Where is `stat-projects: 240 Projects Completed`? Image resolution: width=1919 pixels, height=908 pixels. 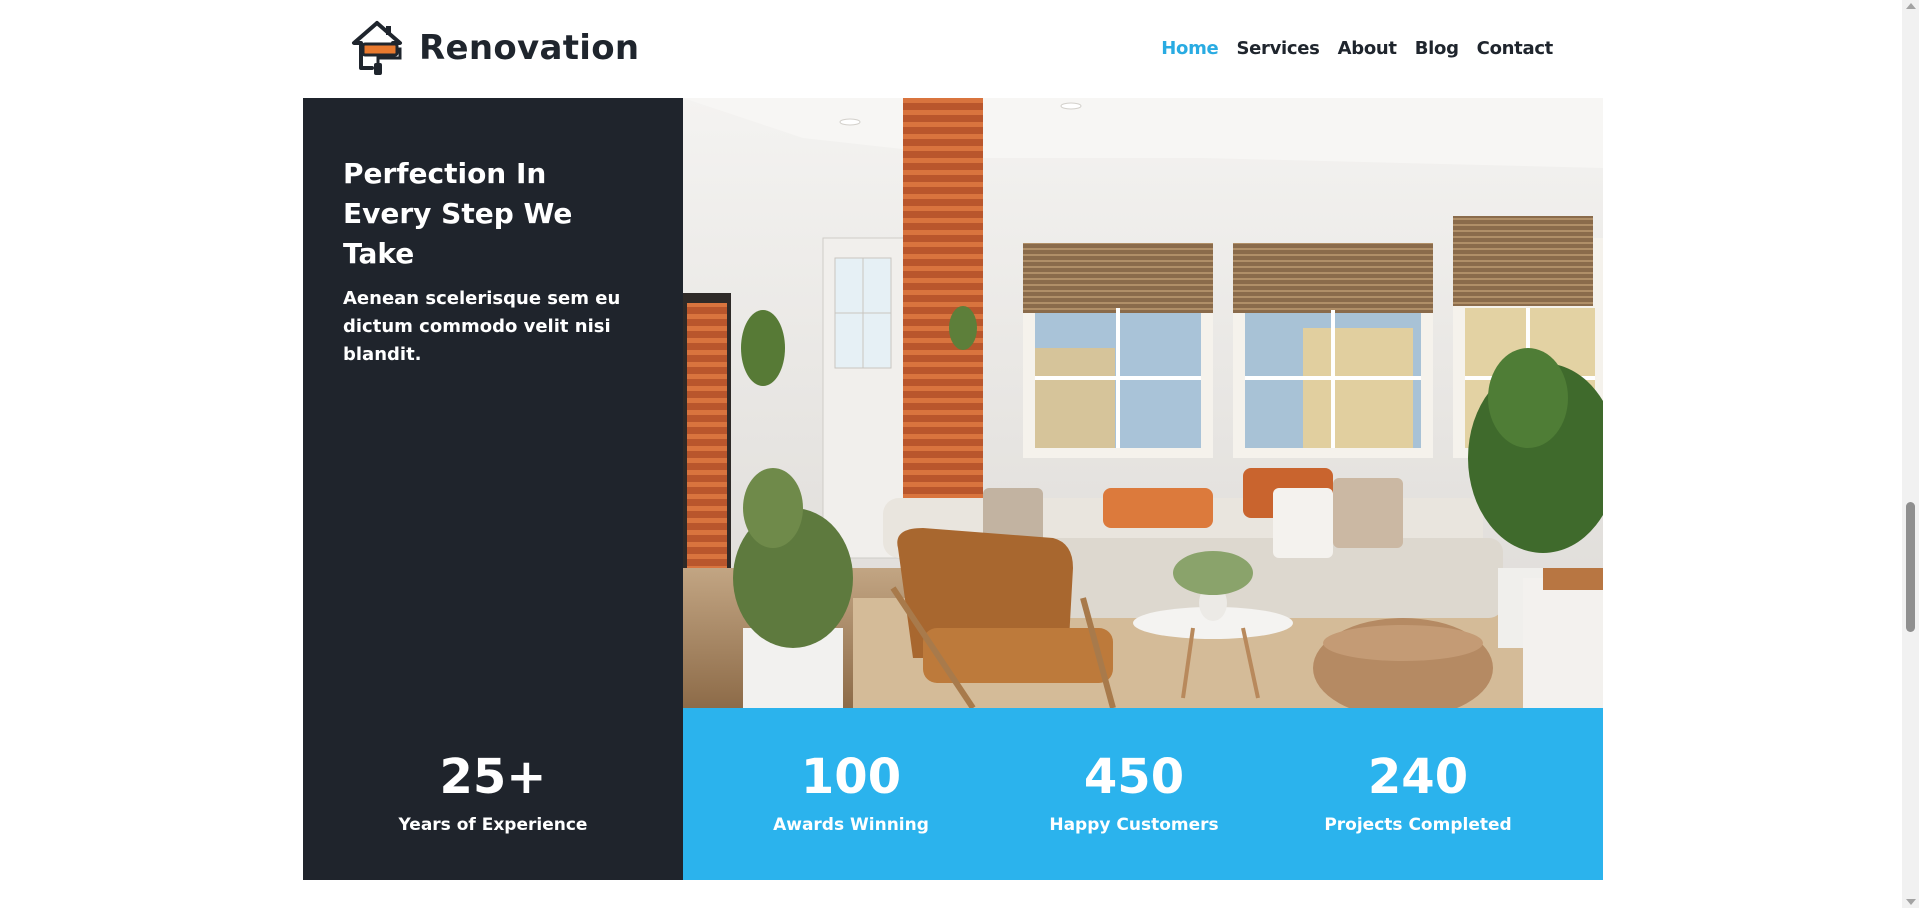 stat-projects: 240 Projects Completed is located at coordinates (1418, 792).